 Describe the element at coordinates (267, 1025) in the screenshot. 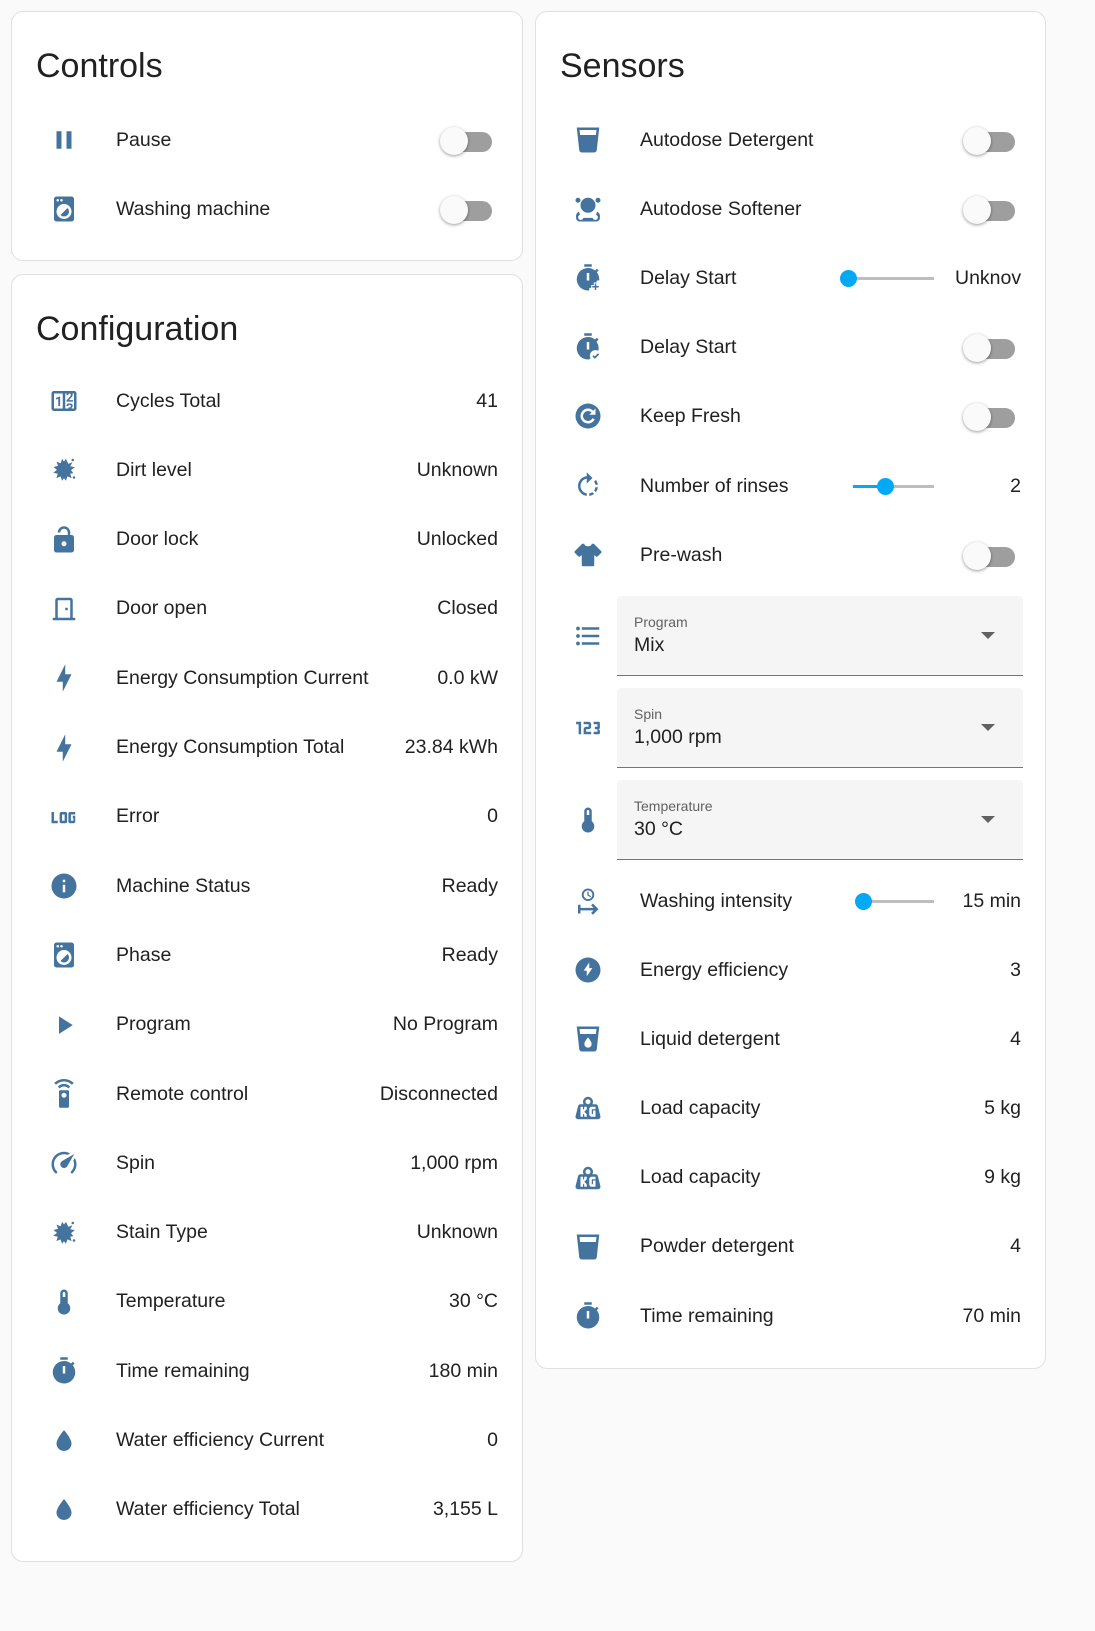

I see `configuration-row: Program No Program` at that location.